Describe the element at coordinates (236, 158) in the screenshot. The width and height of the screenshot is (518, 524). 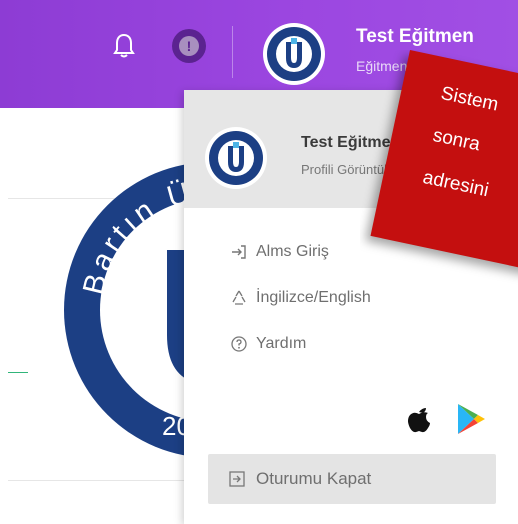
I see `profile-avatar` at that location.